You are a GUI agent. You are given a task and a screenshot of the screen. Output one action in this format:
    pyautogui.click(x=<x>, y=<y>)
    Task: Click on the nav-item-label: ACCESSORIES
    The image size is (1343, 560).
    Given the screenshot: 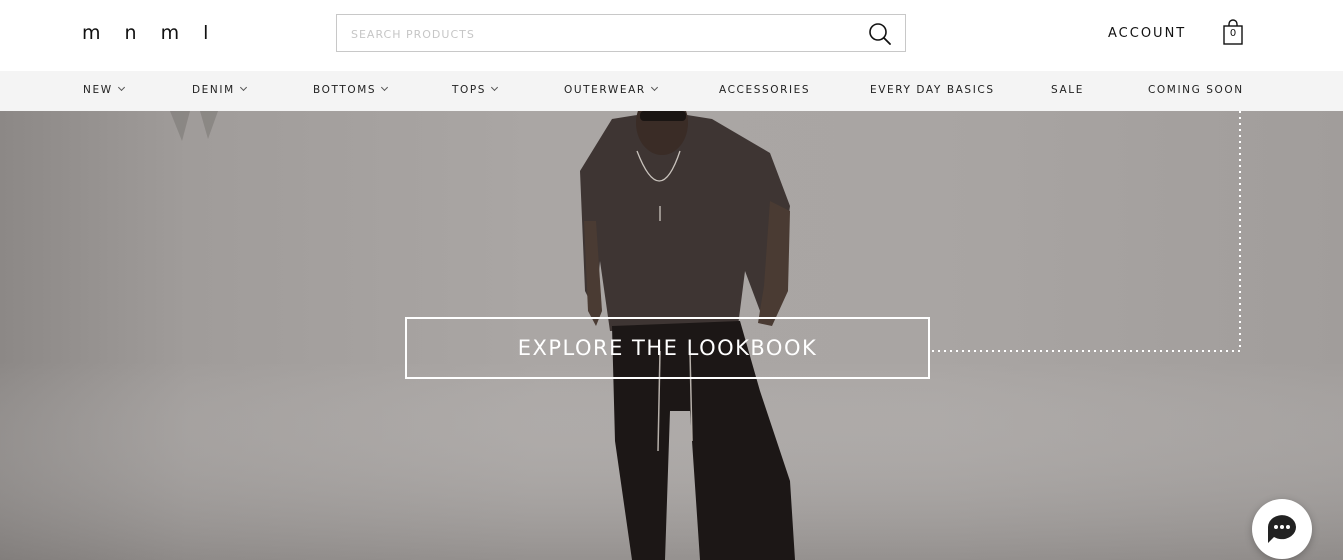 What is the action you would take?
    pyautogui.click(x=765, y=90)
    